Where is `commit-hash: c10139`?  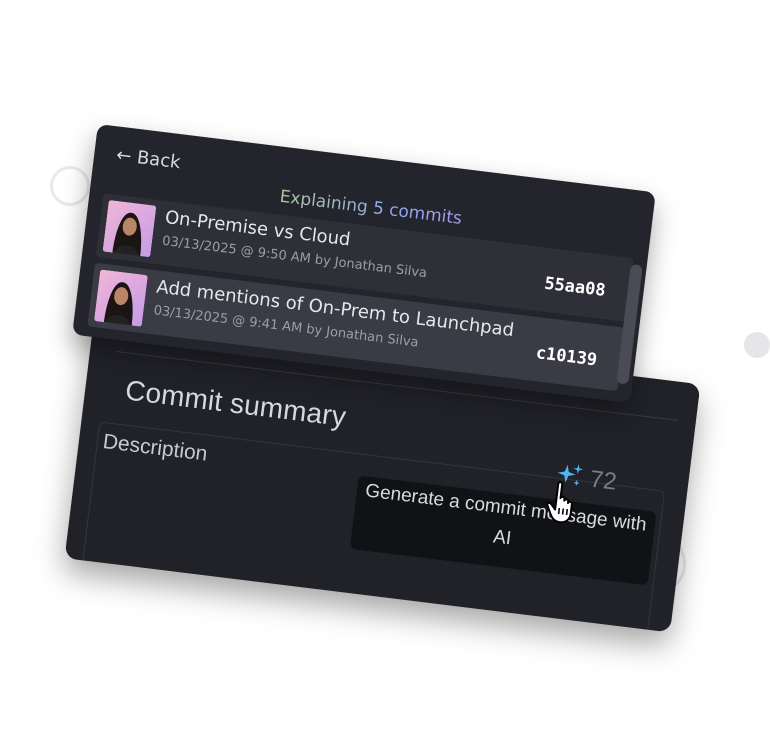
commit-hash: c10139 is located at coordinates (566, 357).